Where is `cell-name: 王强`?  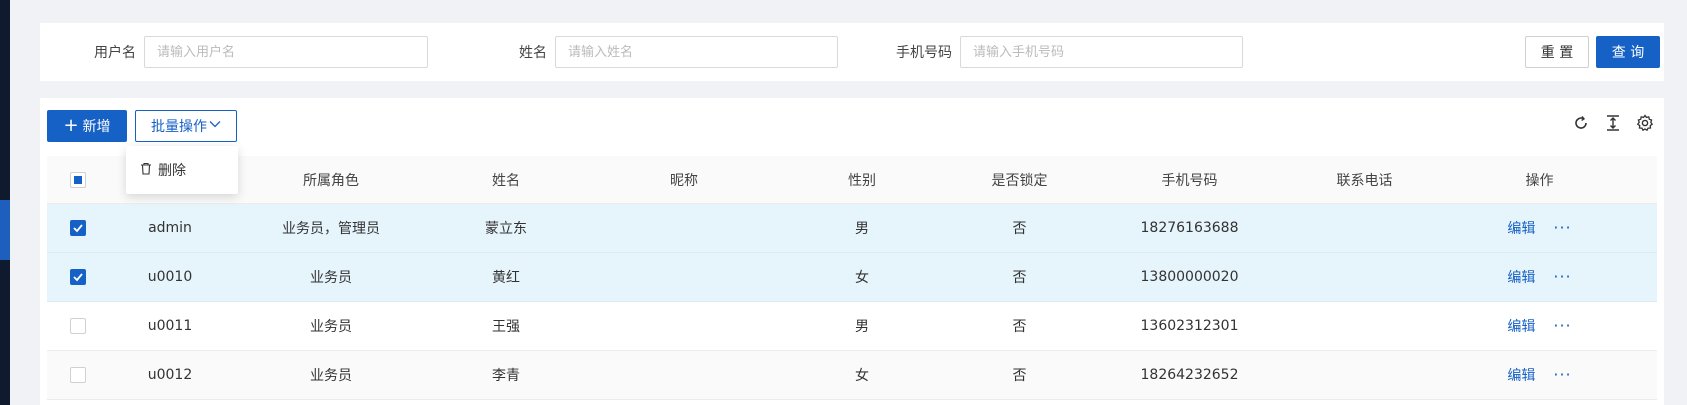 cell-name: 王强 is located at coordinates (506, 327).